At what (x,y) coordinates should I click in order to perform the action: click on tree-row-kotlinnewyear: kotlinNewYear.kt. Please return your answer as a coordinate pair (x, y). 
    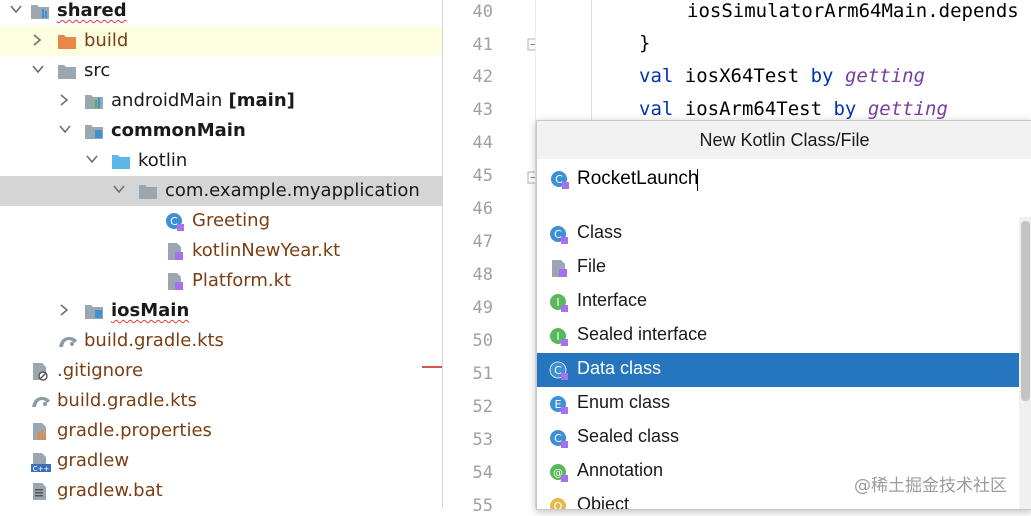
    Looking at the image, I should click on (221, 251).